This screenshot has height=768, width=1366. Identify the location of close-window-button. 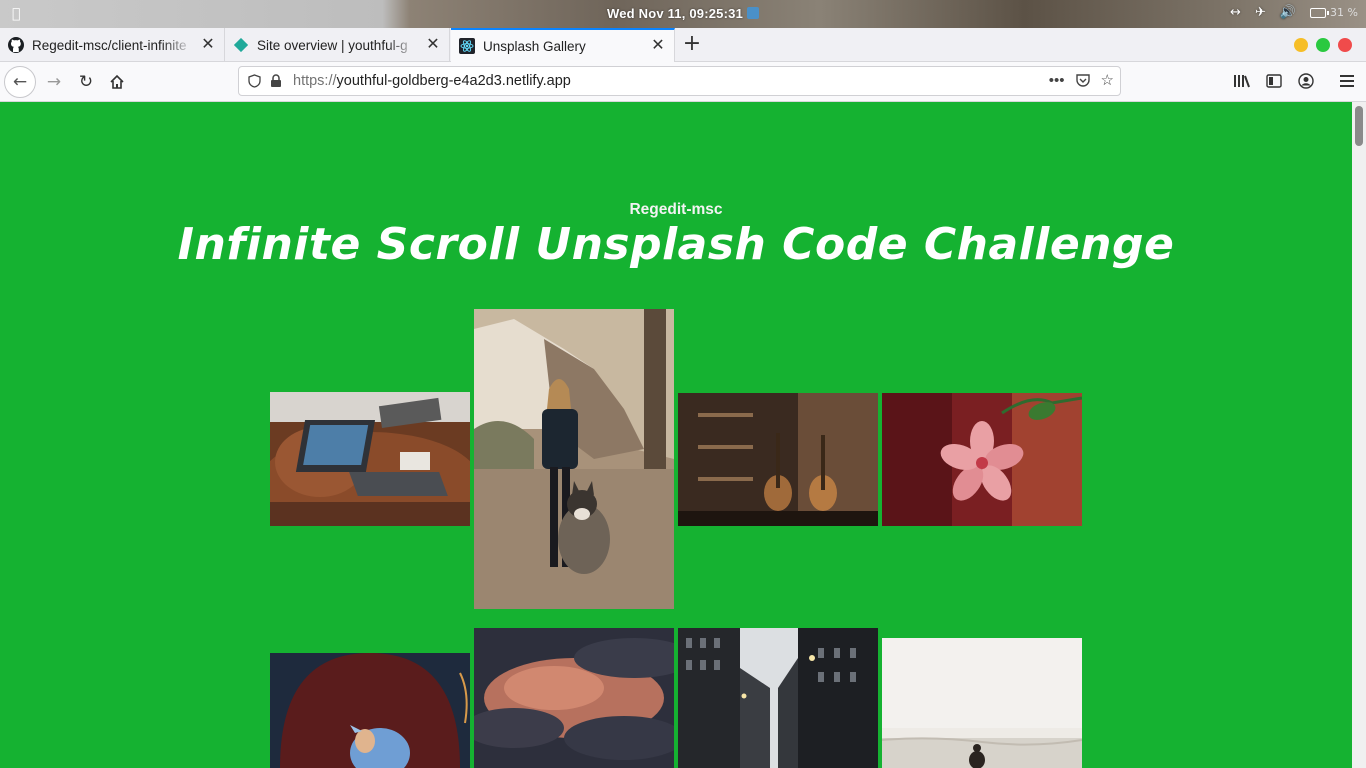
(1345, 45).